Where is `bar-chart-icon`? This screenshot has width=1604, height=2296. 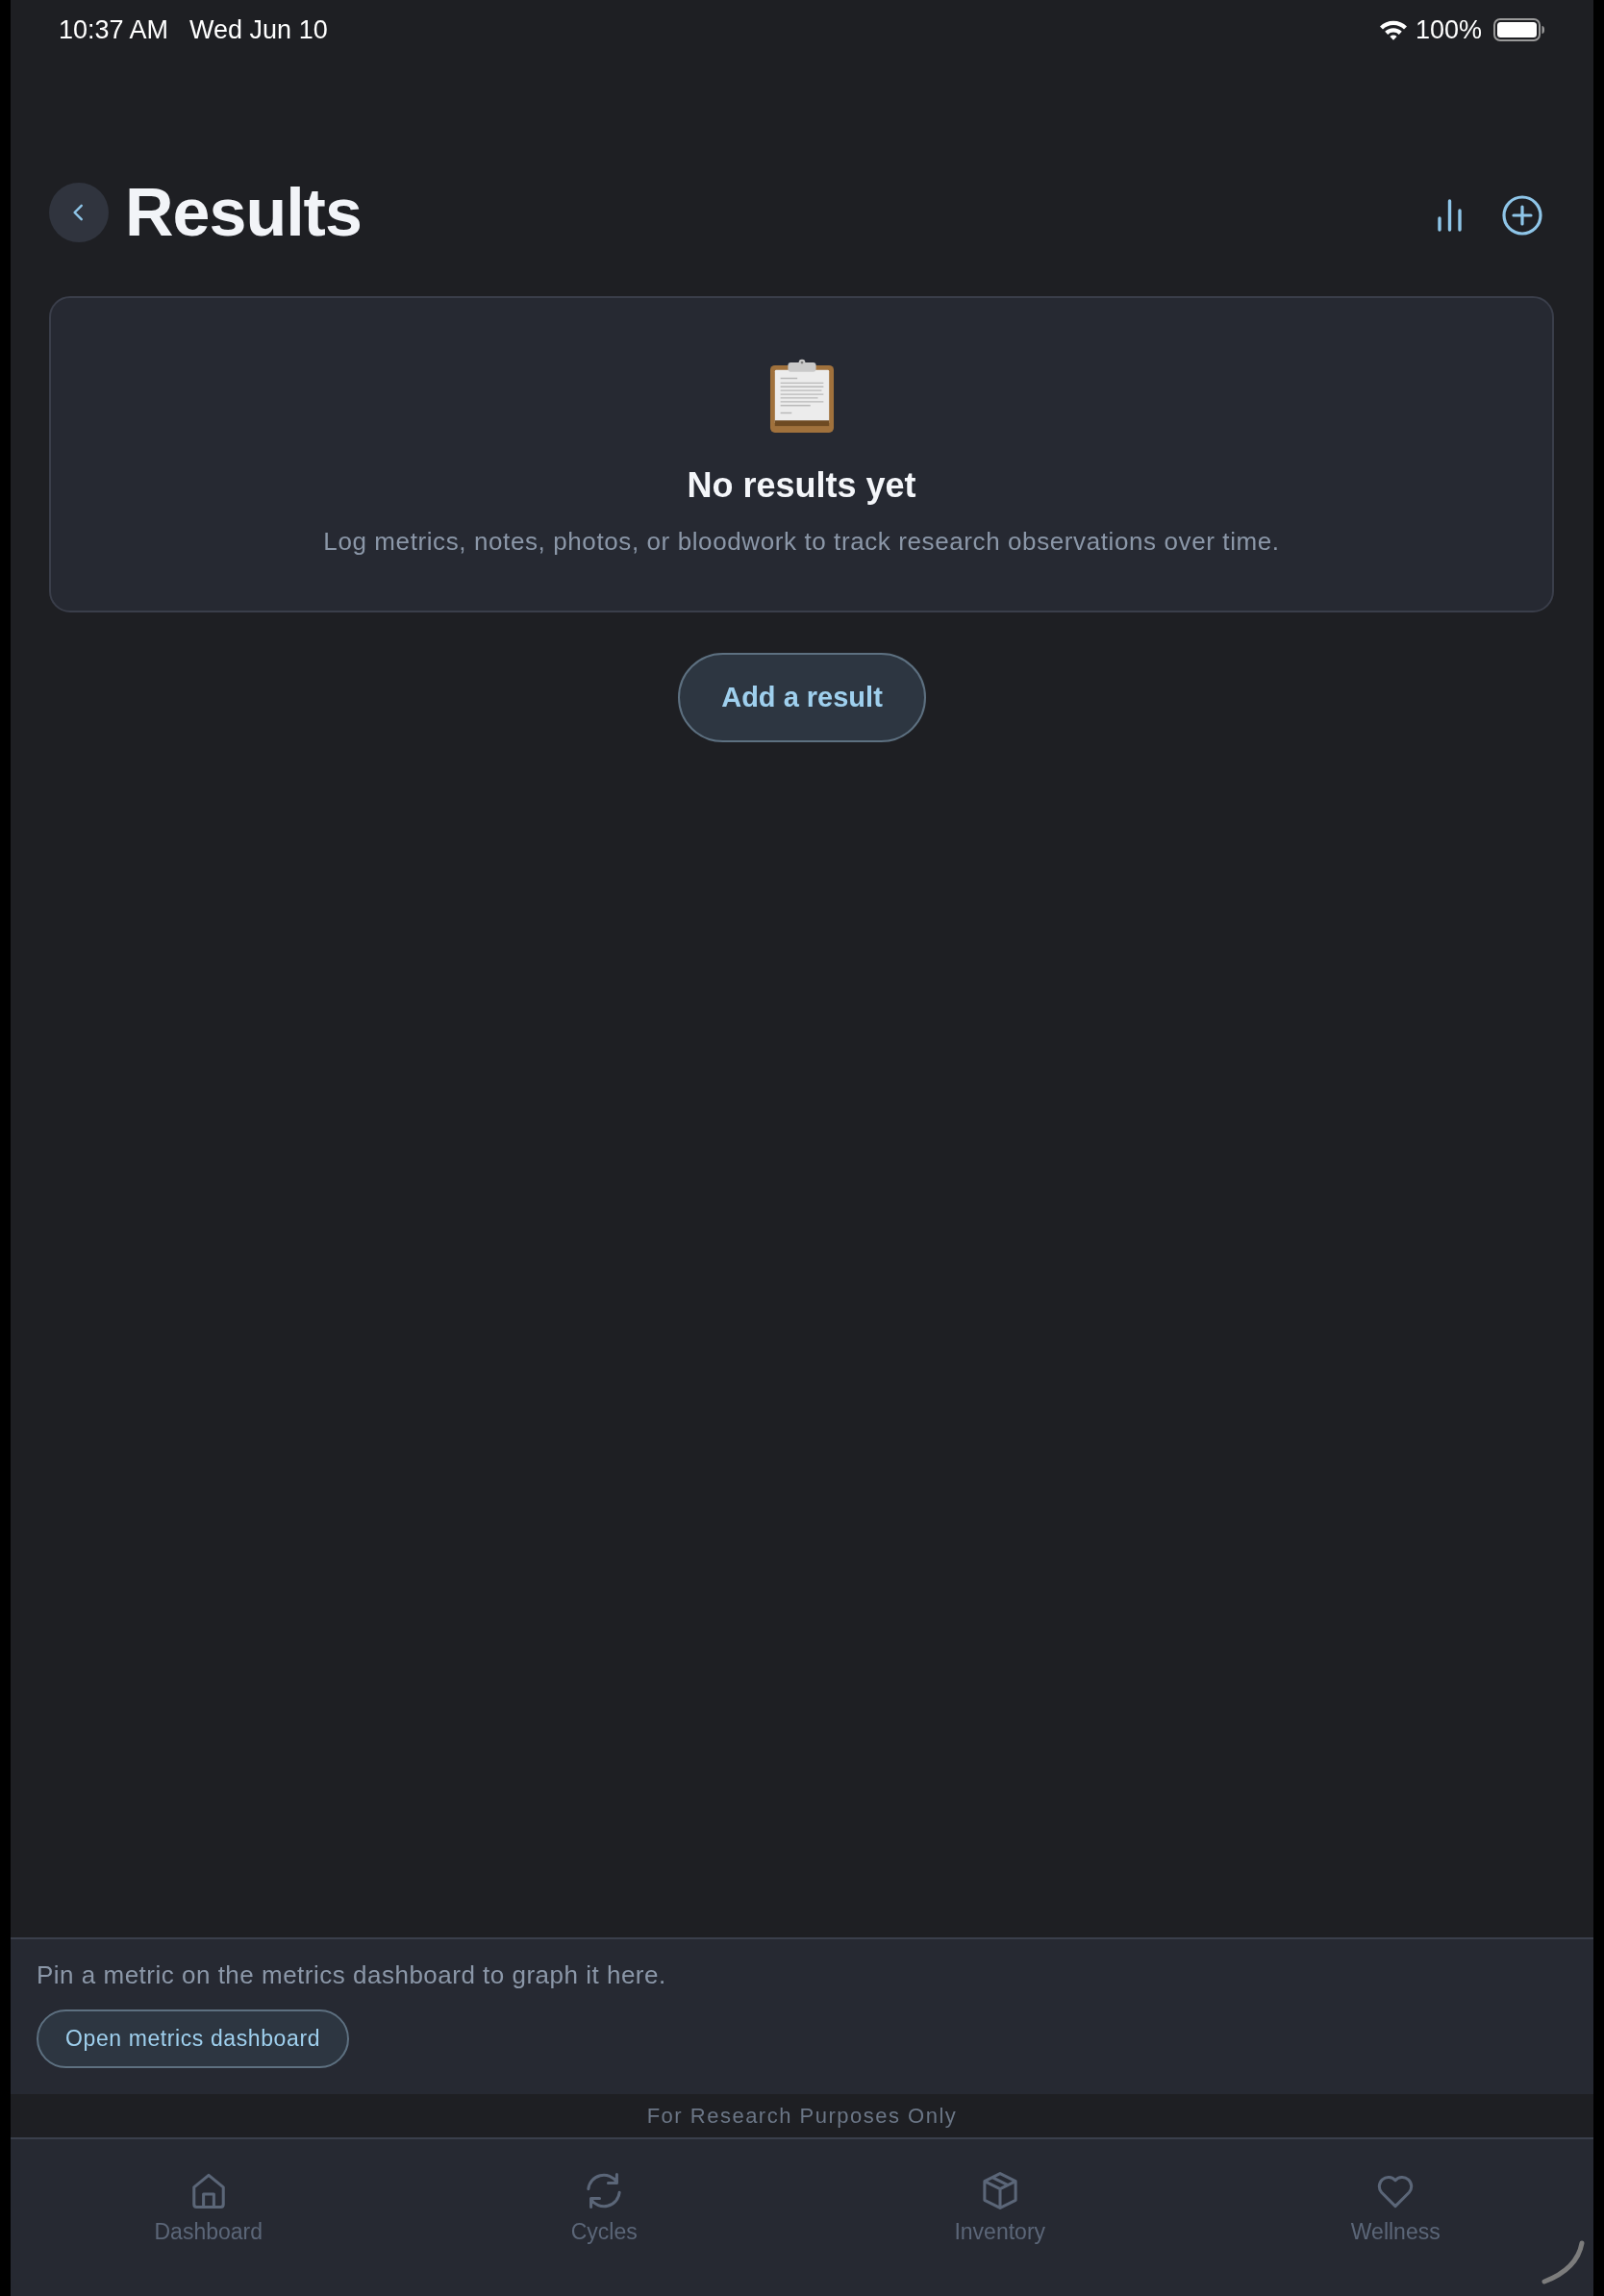
bar-chart-icon is located at coordinates (1450, 215).